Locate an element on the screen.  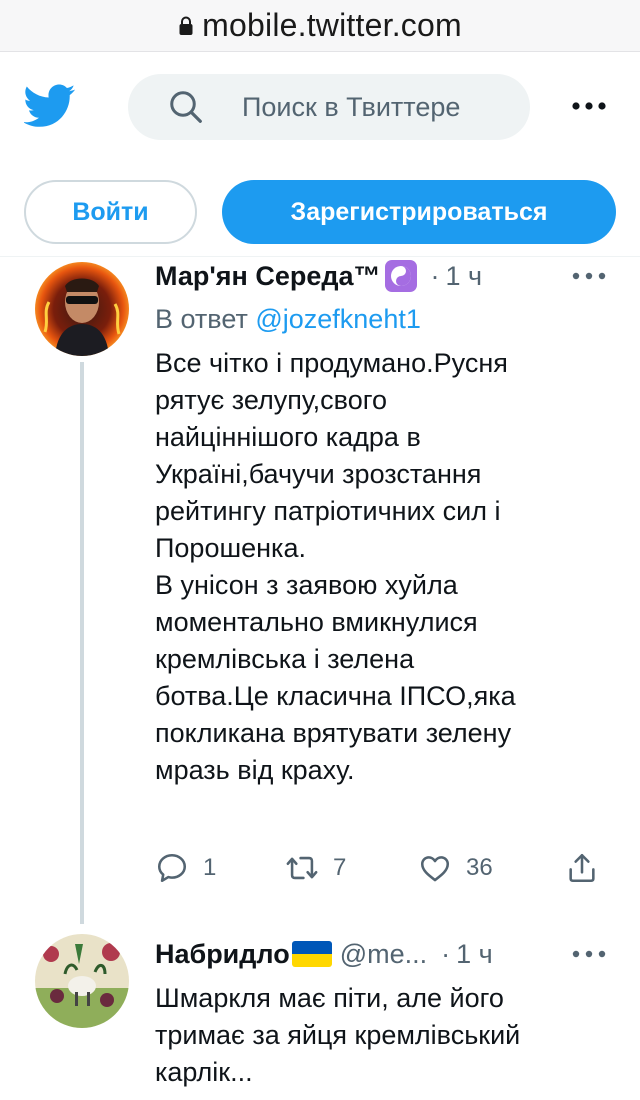
retweet-button: 7 is located at coordinates (315, 868).